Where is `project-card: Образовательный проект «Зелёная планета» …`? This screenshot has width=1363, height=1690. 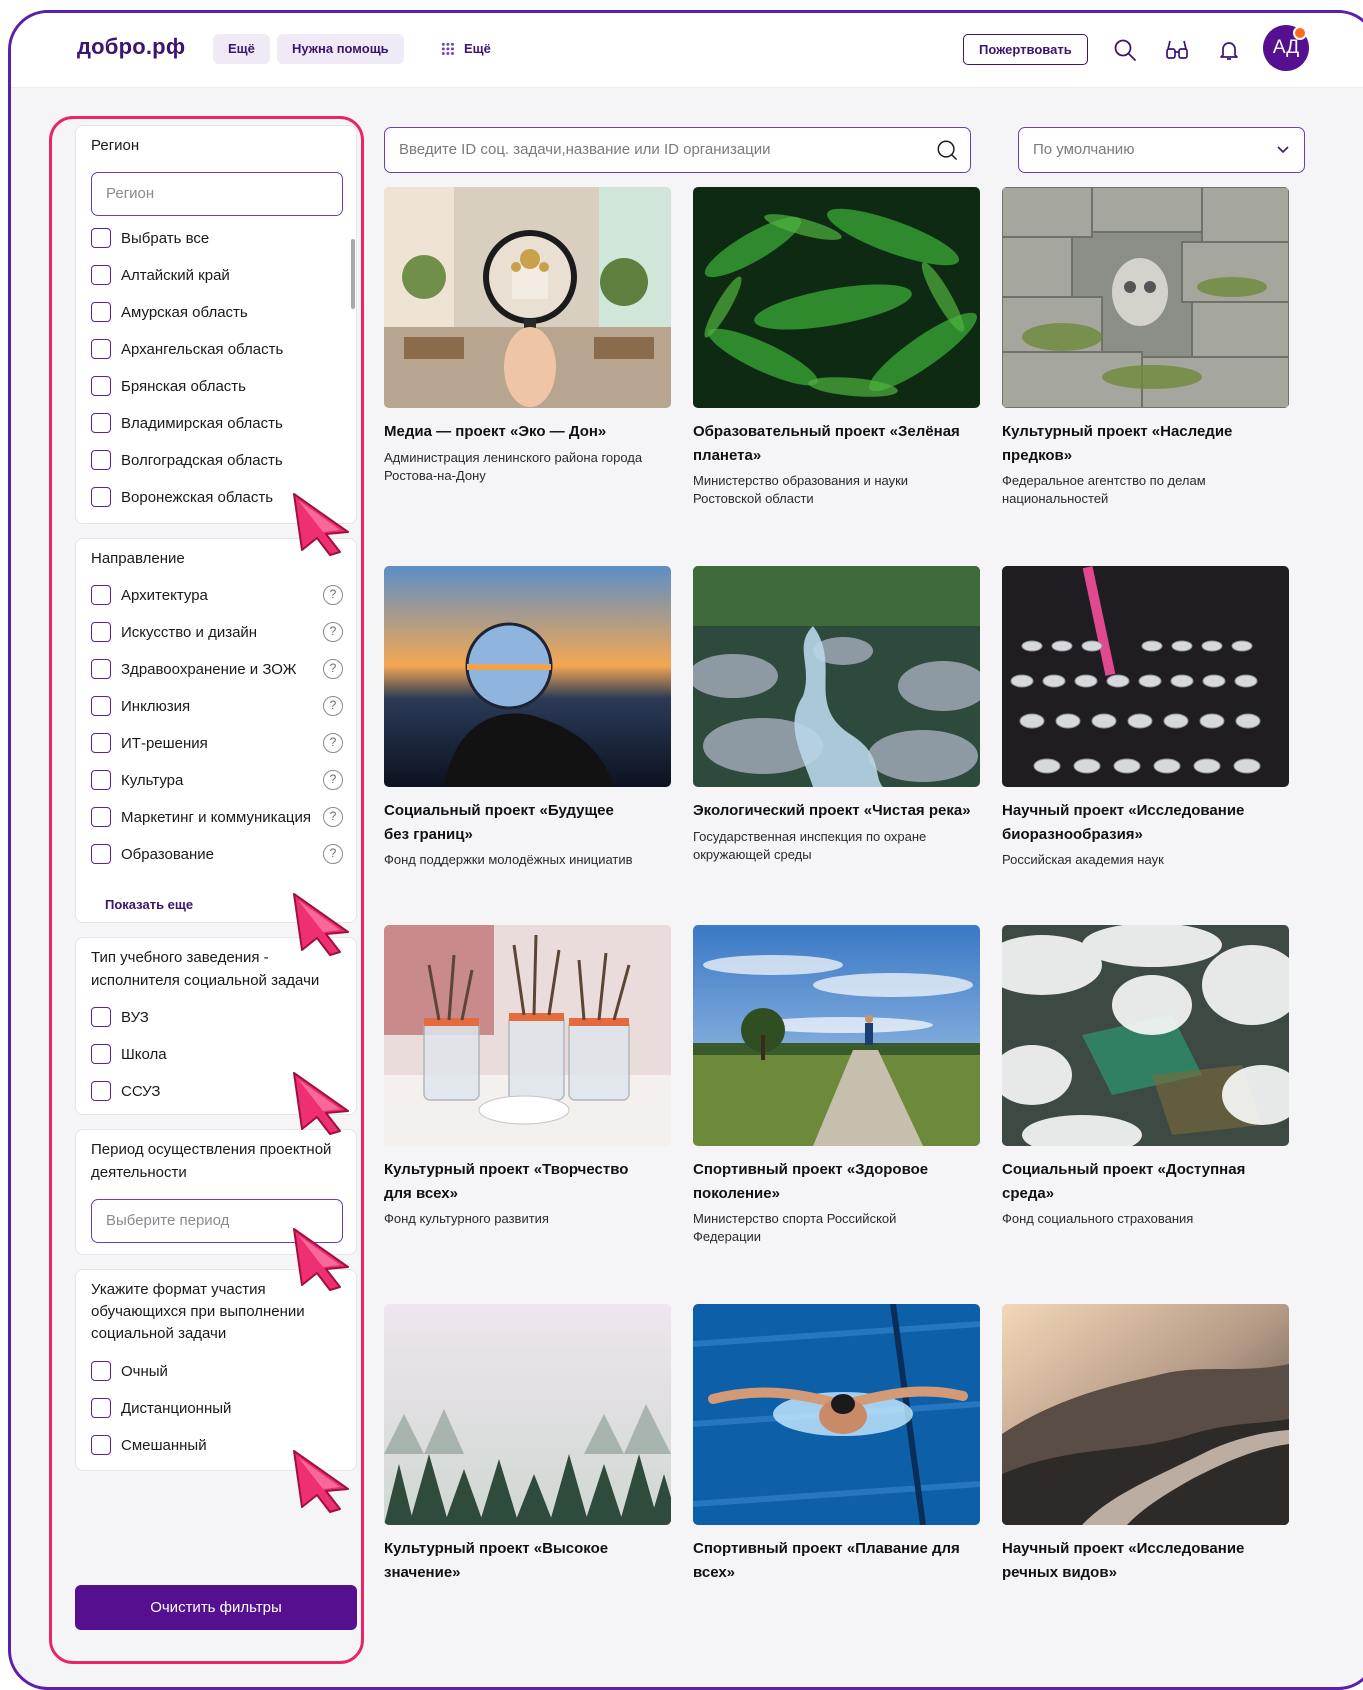
project-card: Образовательный проект «Зелёная планета» … is located at coordinates (836, 367).